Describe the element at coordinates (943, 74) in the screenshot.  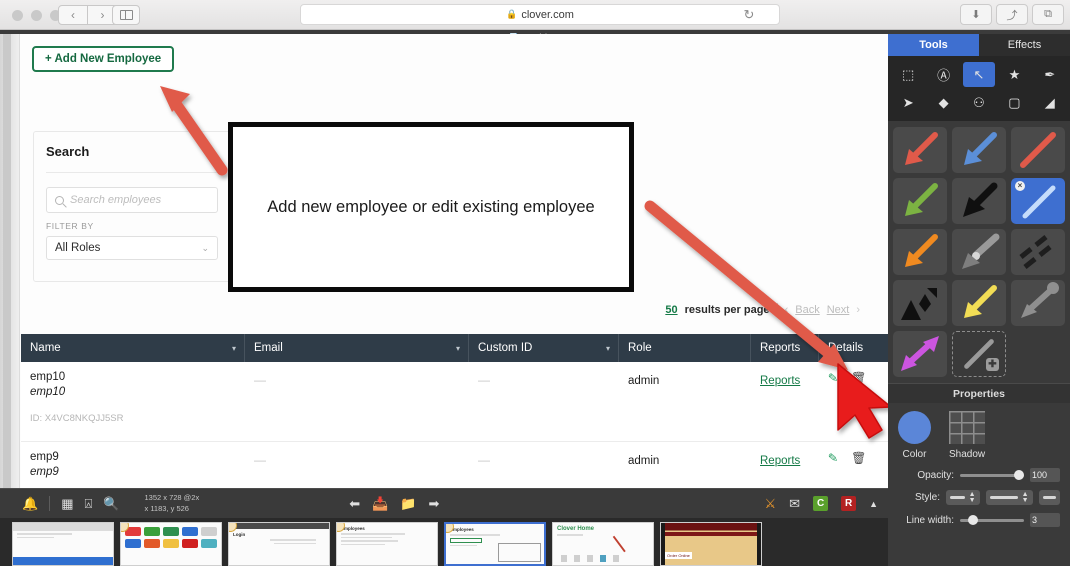
I see `text-callout-icon: Ⓐ` at that location.